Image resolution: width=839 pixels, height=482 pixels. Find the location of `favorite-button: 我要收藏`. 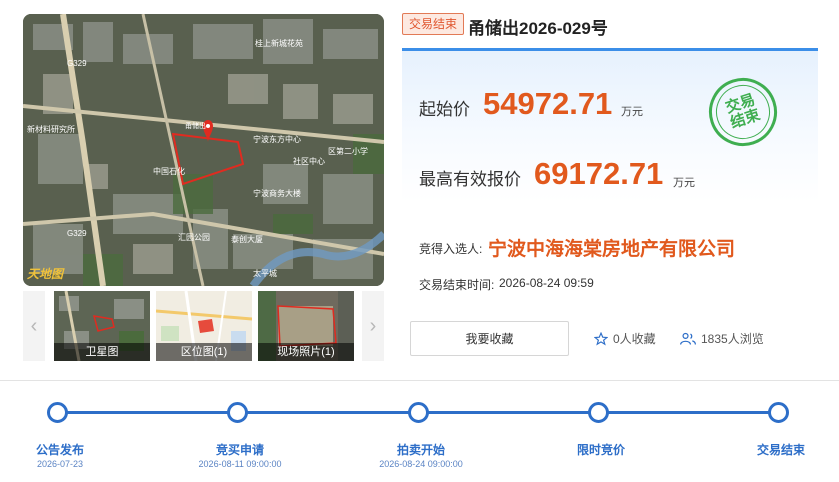

favorite-button: 我要收藏 is located at coordinates (489, 338).